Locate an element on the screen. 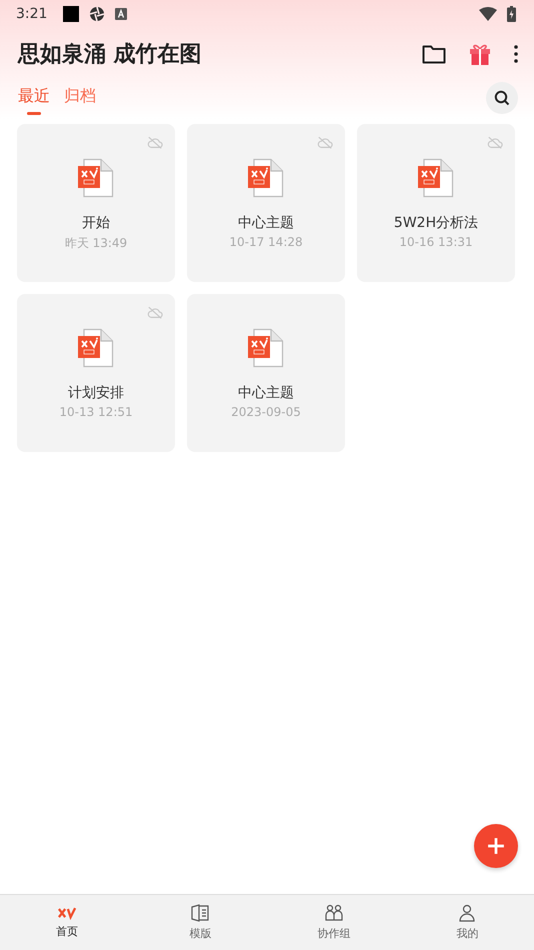 This screenshot has height=950, width=534. app-title: 思如泉涌 成竹在图 is located at coordinates (110, 55).